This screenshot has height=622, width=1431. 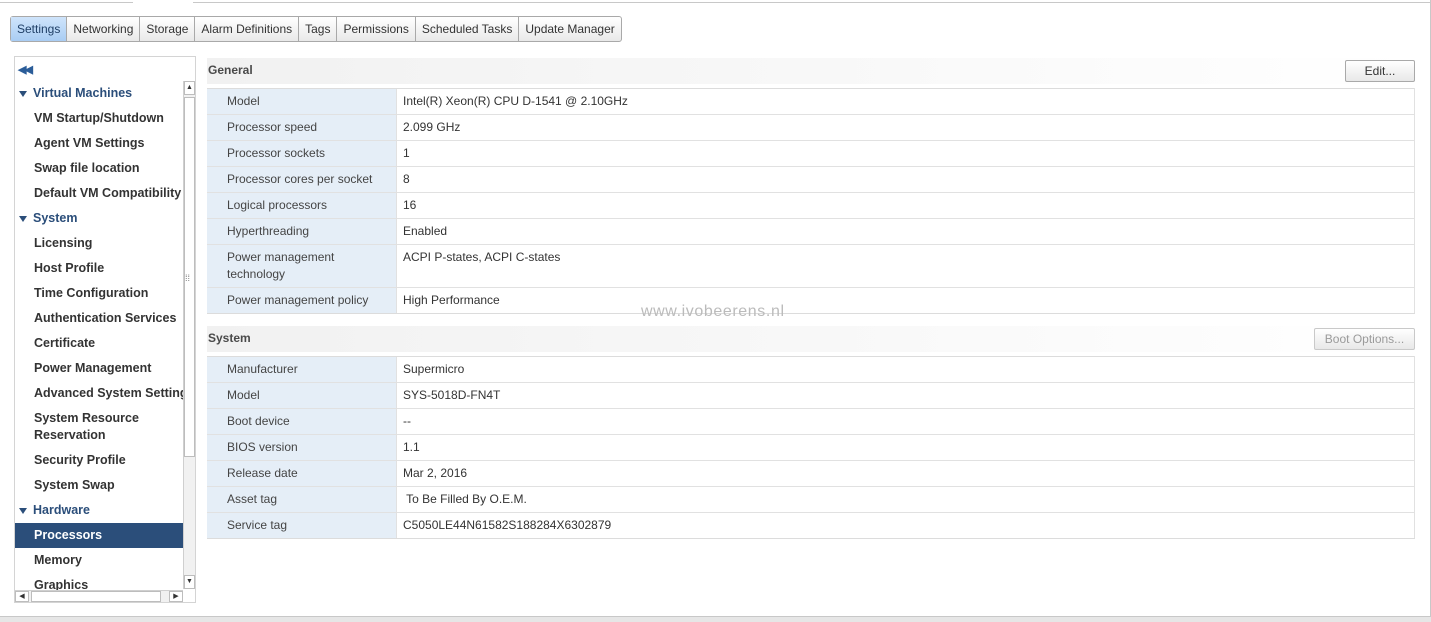 What do you see at coordinates (811, 369) in the screenshot?
I see `table-row: Manufacturer Supermicro` at bounding box center [811, 369].